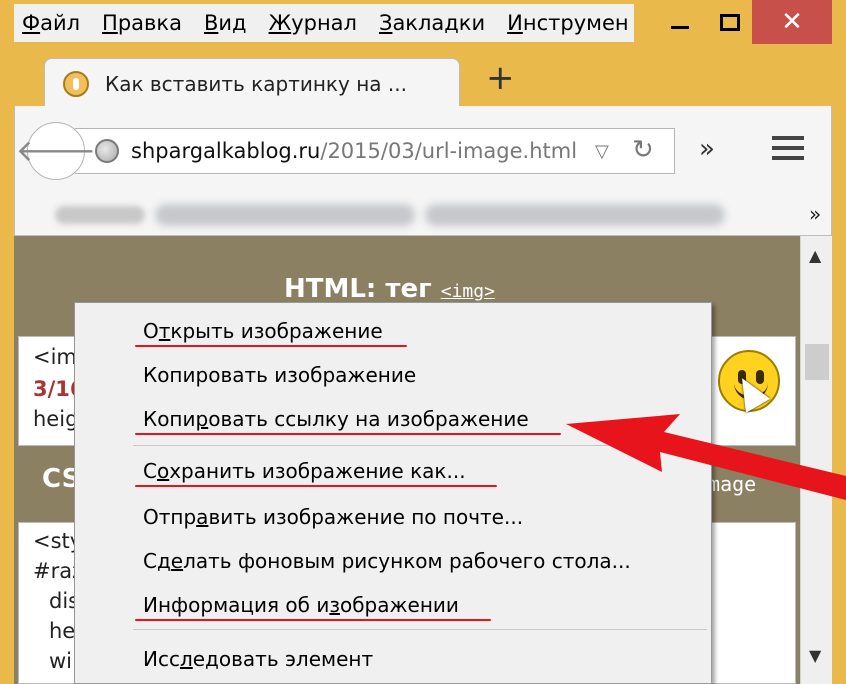  Describe the element at coordinates (730, 22) in the screenshot. I see `maximize-icon` at that location.